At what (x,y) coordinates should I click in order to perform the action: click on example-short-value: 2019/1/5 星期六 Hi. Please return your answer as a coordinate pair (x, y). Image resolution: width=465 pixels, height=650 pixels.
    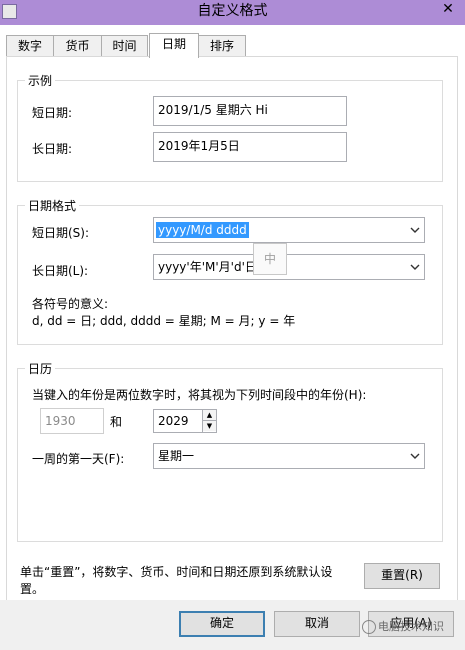
    Looking at the image, I should click on (250, 111).